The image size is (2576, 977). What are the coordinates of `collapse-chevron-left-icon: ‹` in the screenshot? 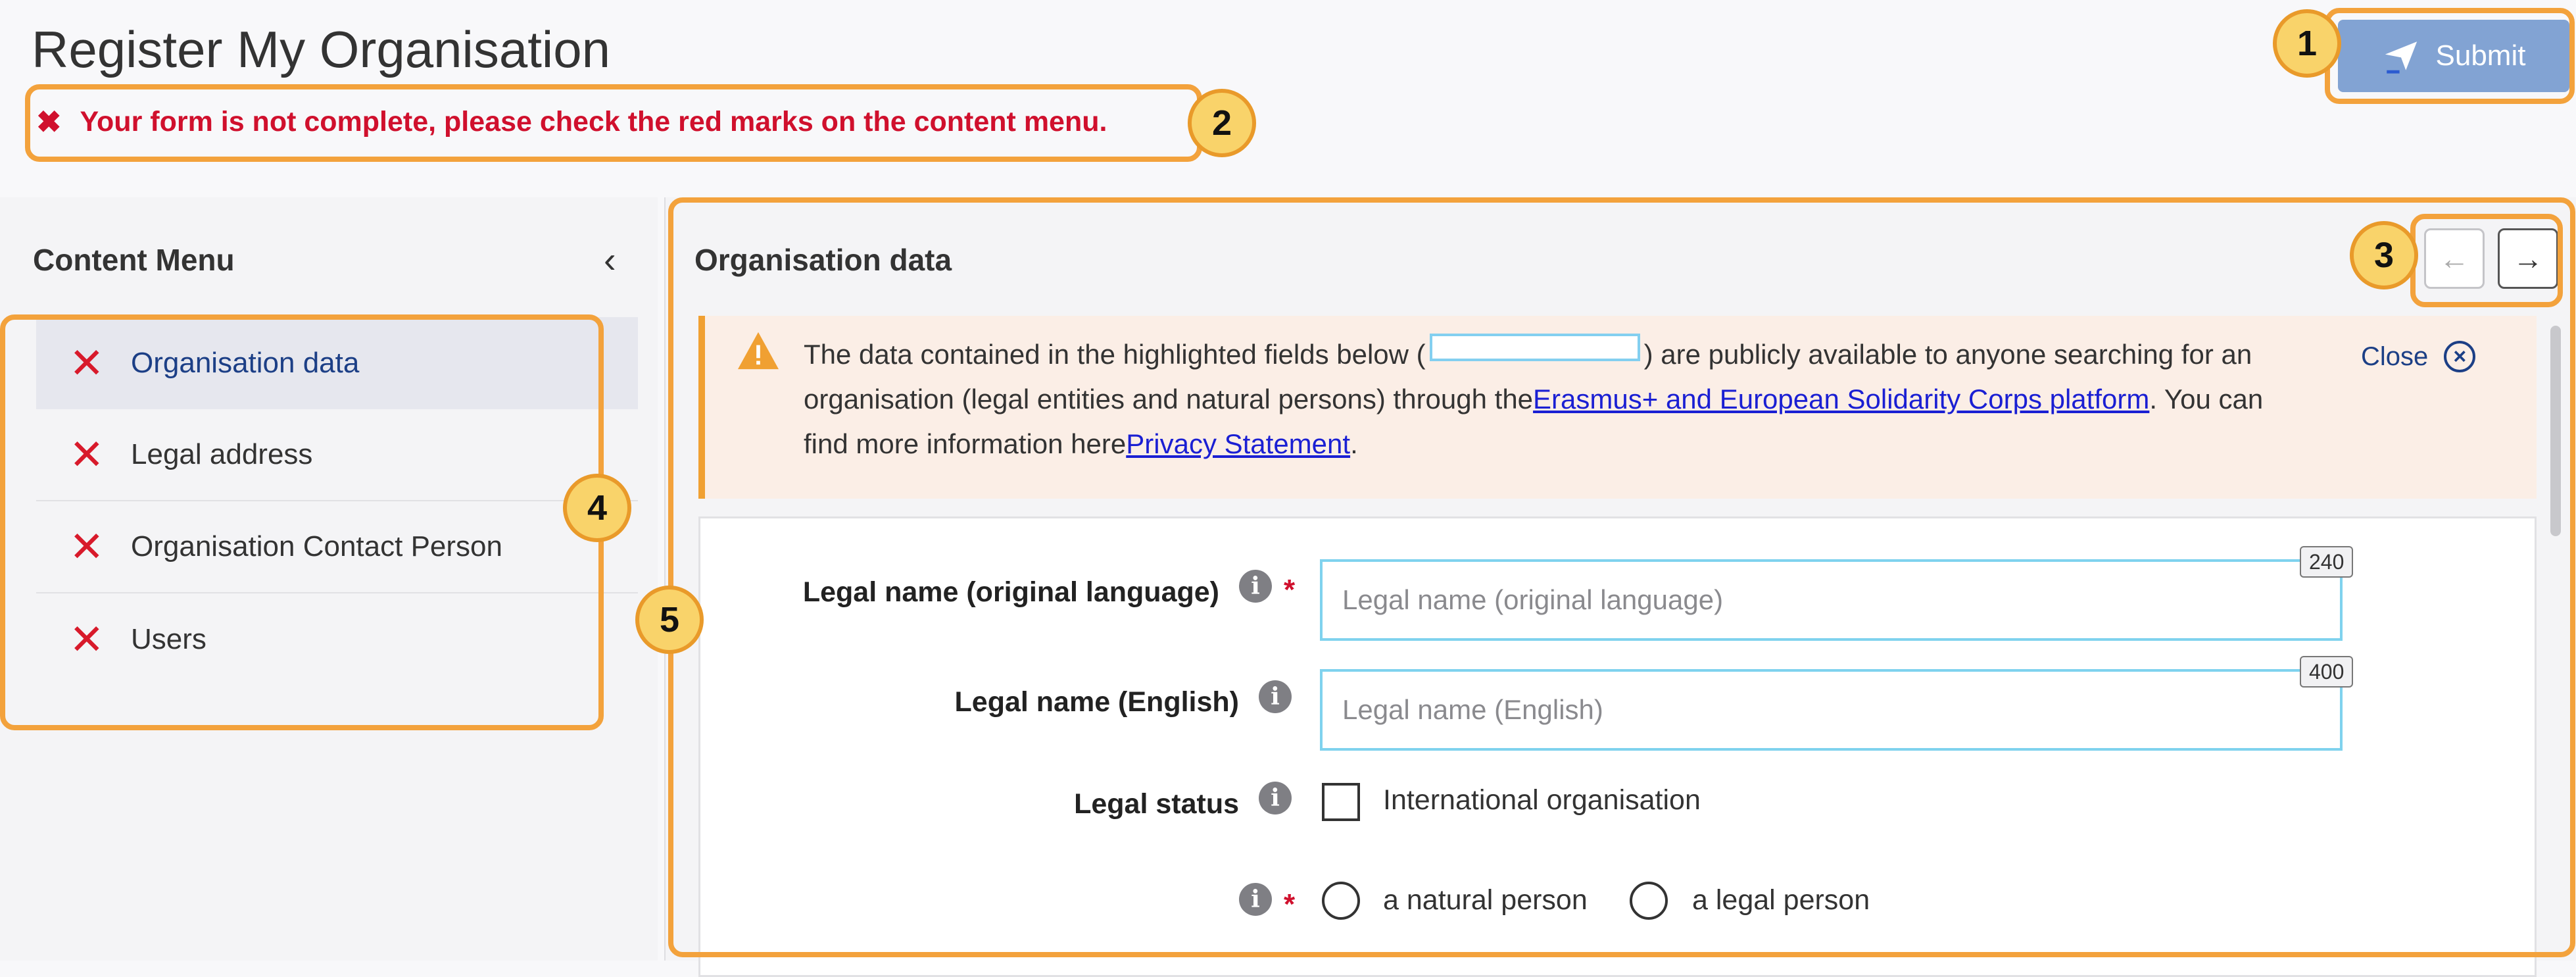 It's located at (610, 259).